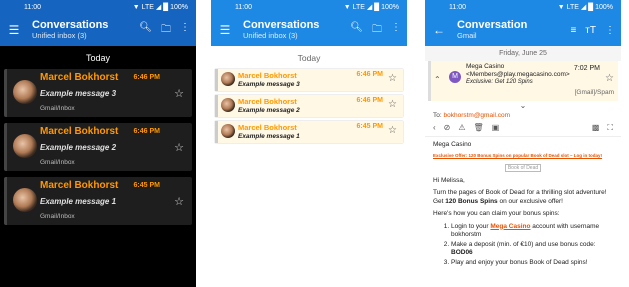  Describe the element at coordinates (437, 115) in the screenshot. I see `to-label: To:` at that location.